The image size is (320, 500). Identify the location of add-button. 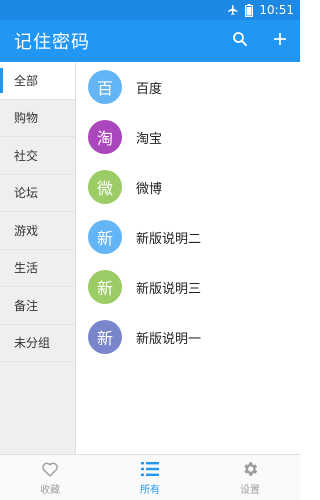
(280, 41).